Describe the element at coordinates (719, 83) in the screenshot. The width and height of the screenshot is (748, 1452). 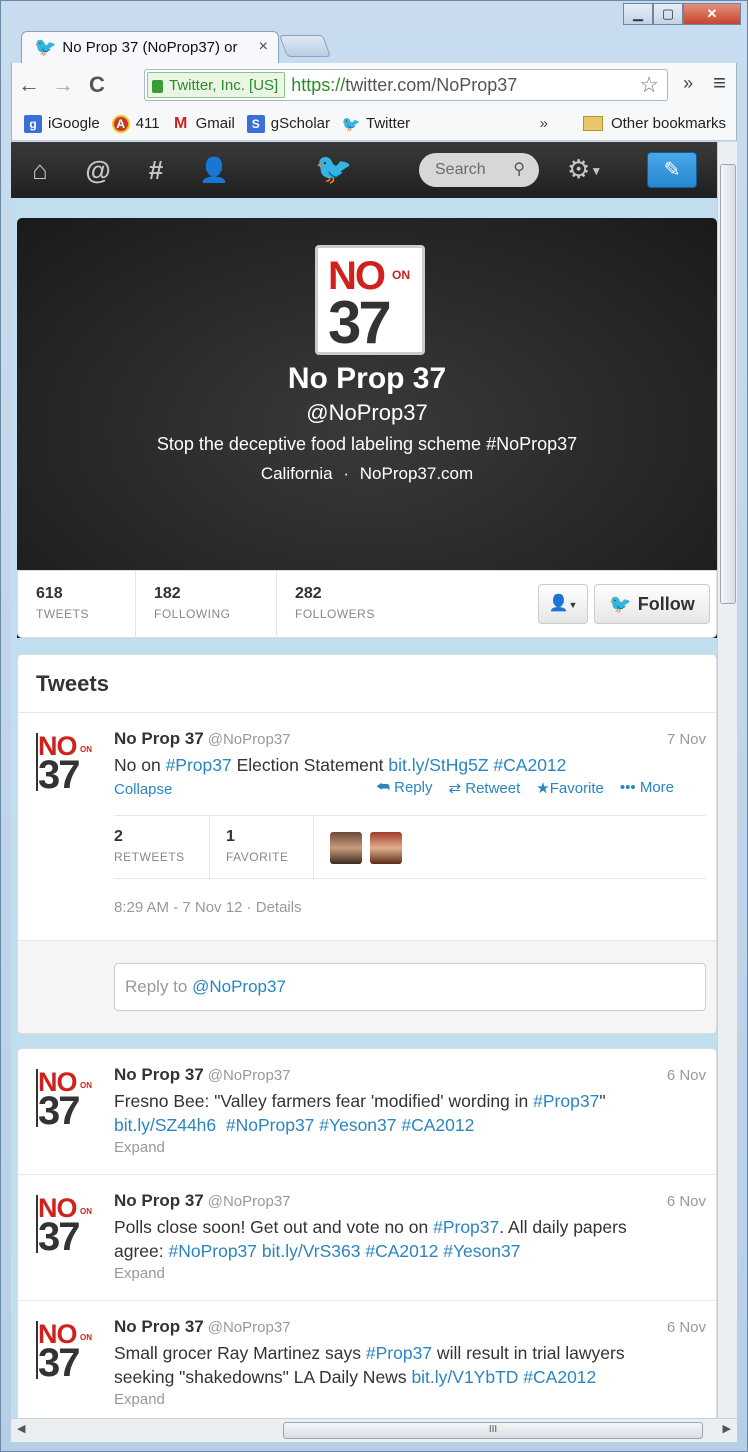
I see `menu-icon: ≡` at that location.